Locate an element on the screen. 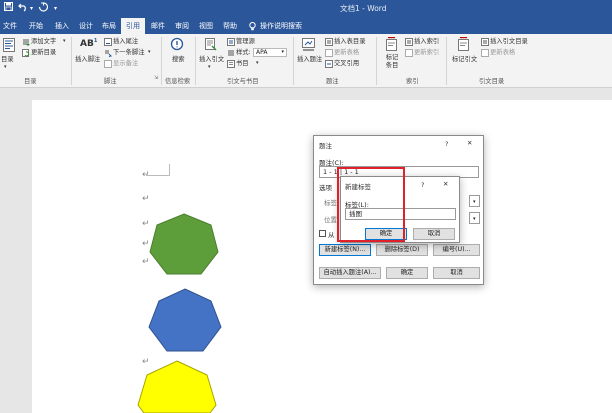 This screenshot has width=612, height=413. show-notes-button: 显示备注 is located at coordinates (125, 63).